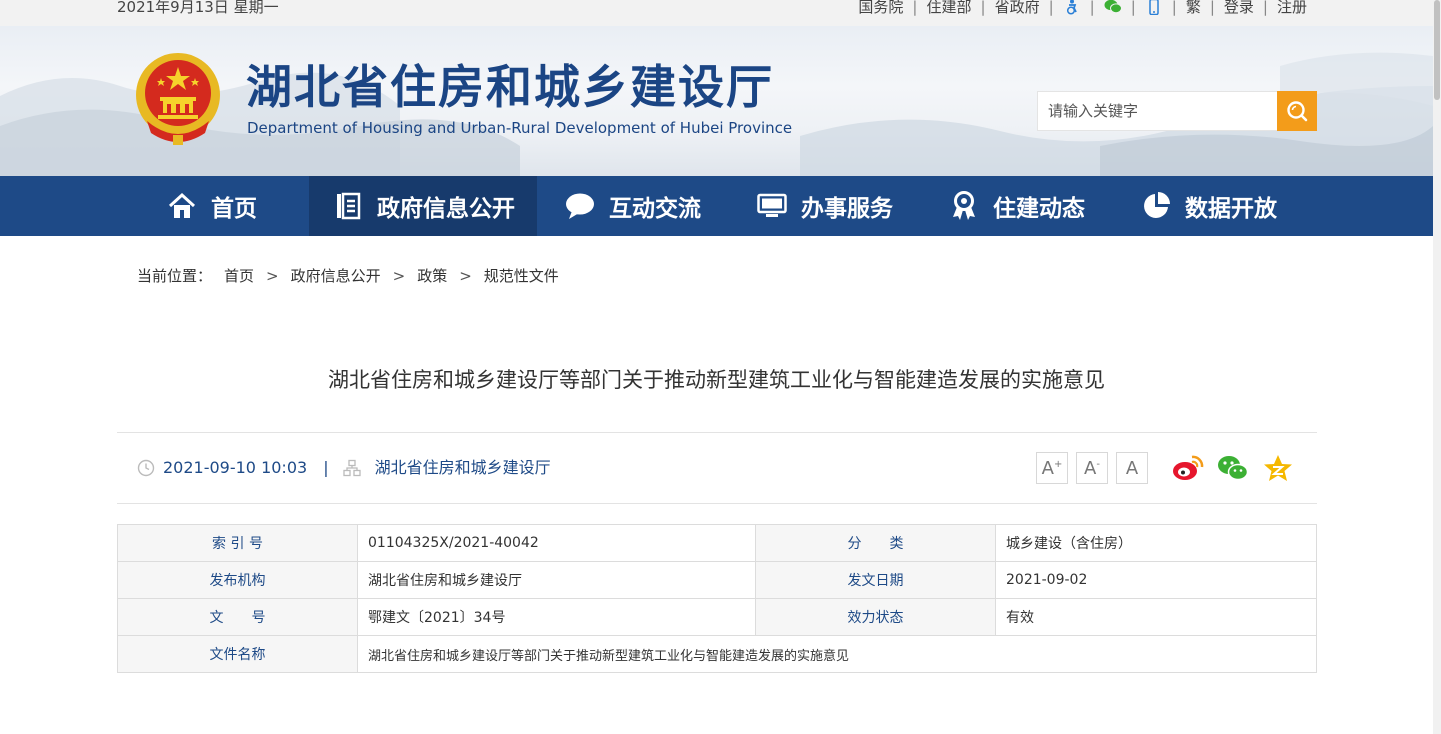 The height and width of the screenshot is (734, 1441). What do you see at coordinates (351, 468) in the screenshot?
I see `organization-icon` at bounding box center [351, 468].